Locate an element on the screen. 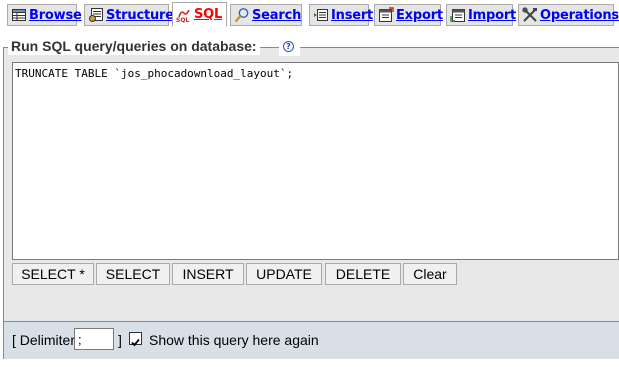  tab-search-label: Search is located at coordinates (277, 15).